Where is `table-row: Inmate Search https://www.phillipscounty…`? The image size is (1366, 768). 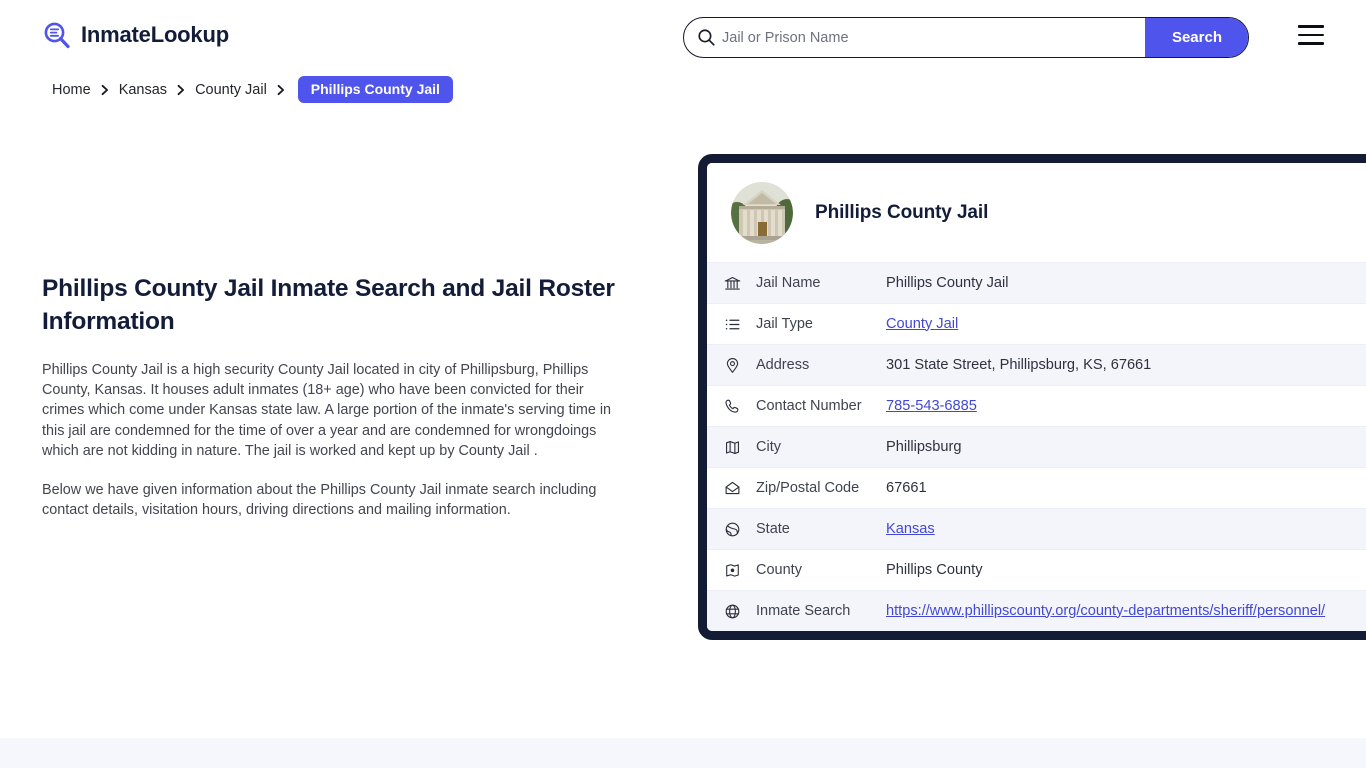
table-row: Inmate Search https://www.phillipscounty… is located at coordinates (1036, 610).